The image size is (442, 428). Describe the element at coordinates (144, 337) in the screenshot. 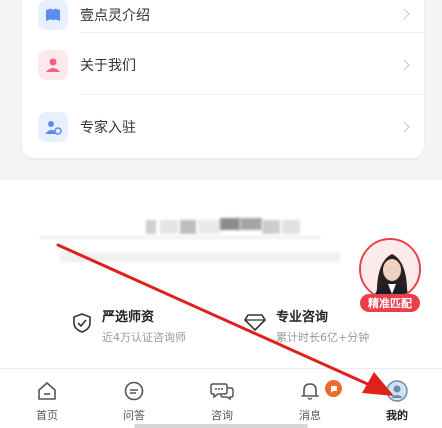

I see `feature-subtitle: 近4万认证咨询师` at that location.